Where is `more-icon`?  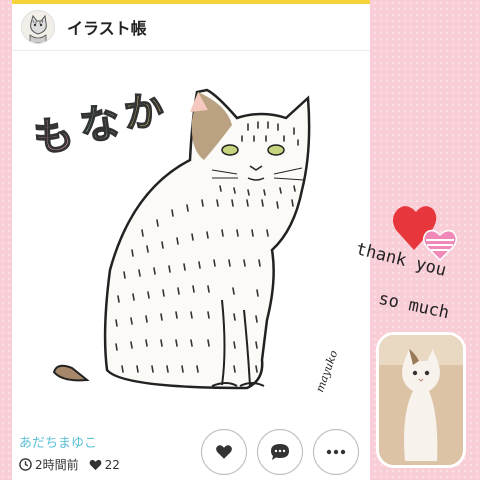 more-icon is located at coordinates (336, 452).